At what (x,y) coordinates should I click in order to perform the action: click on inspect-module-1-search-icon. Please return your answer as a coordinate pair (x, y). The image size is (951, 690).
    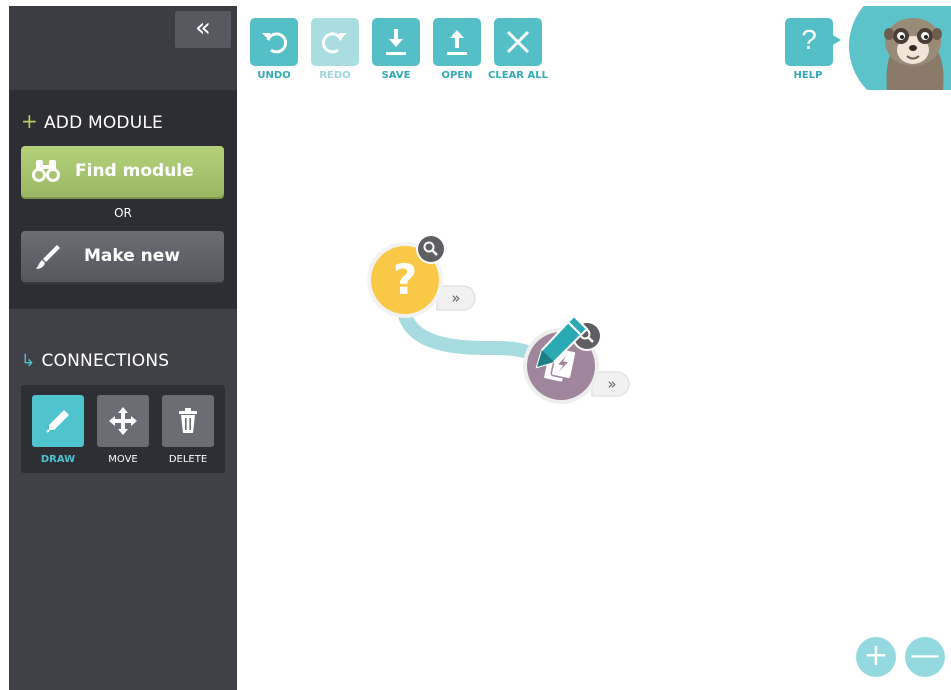
    Looking at the image, I should click on (431, 249).